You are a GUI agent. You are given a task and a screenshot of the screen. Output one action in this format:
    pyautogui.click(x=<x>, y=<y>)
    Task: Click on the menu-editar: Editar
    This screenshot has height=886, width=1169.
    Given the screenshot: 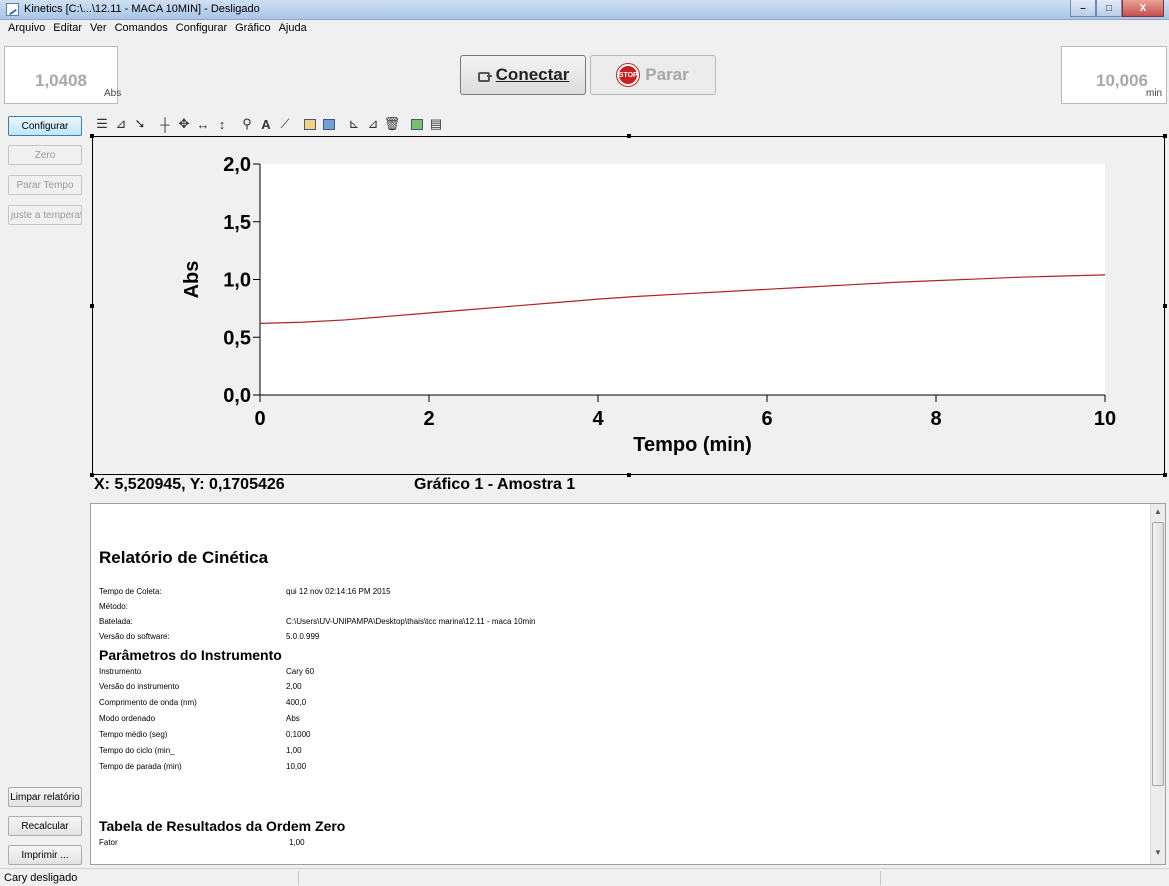 What is the action you would take?
    pyautogui.click(x=67, y=29)
    